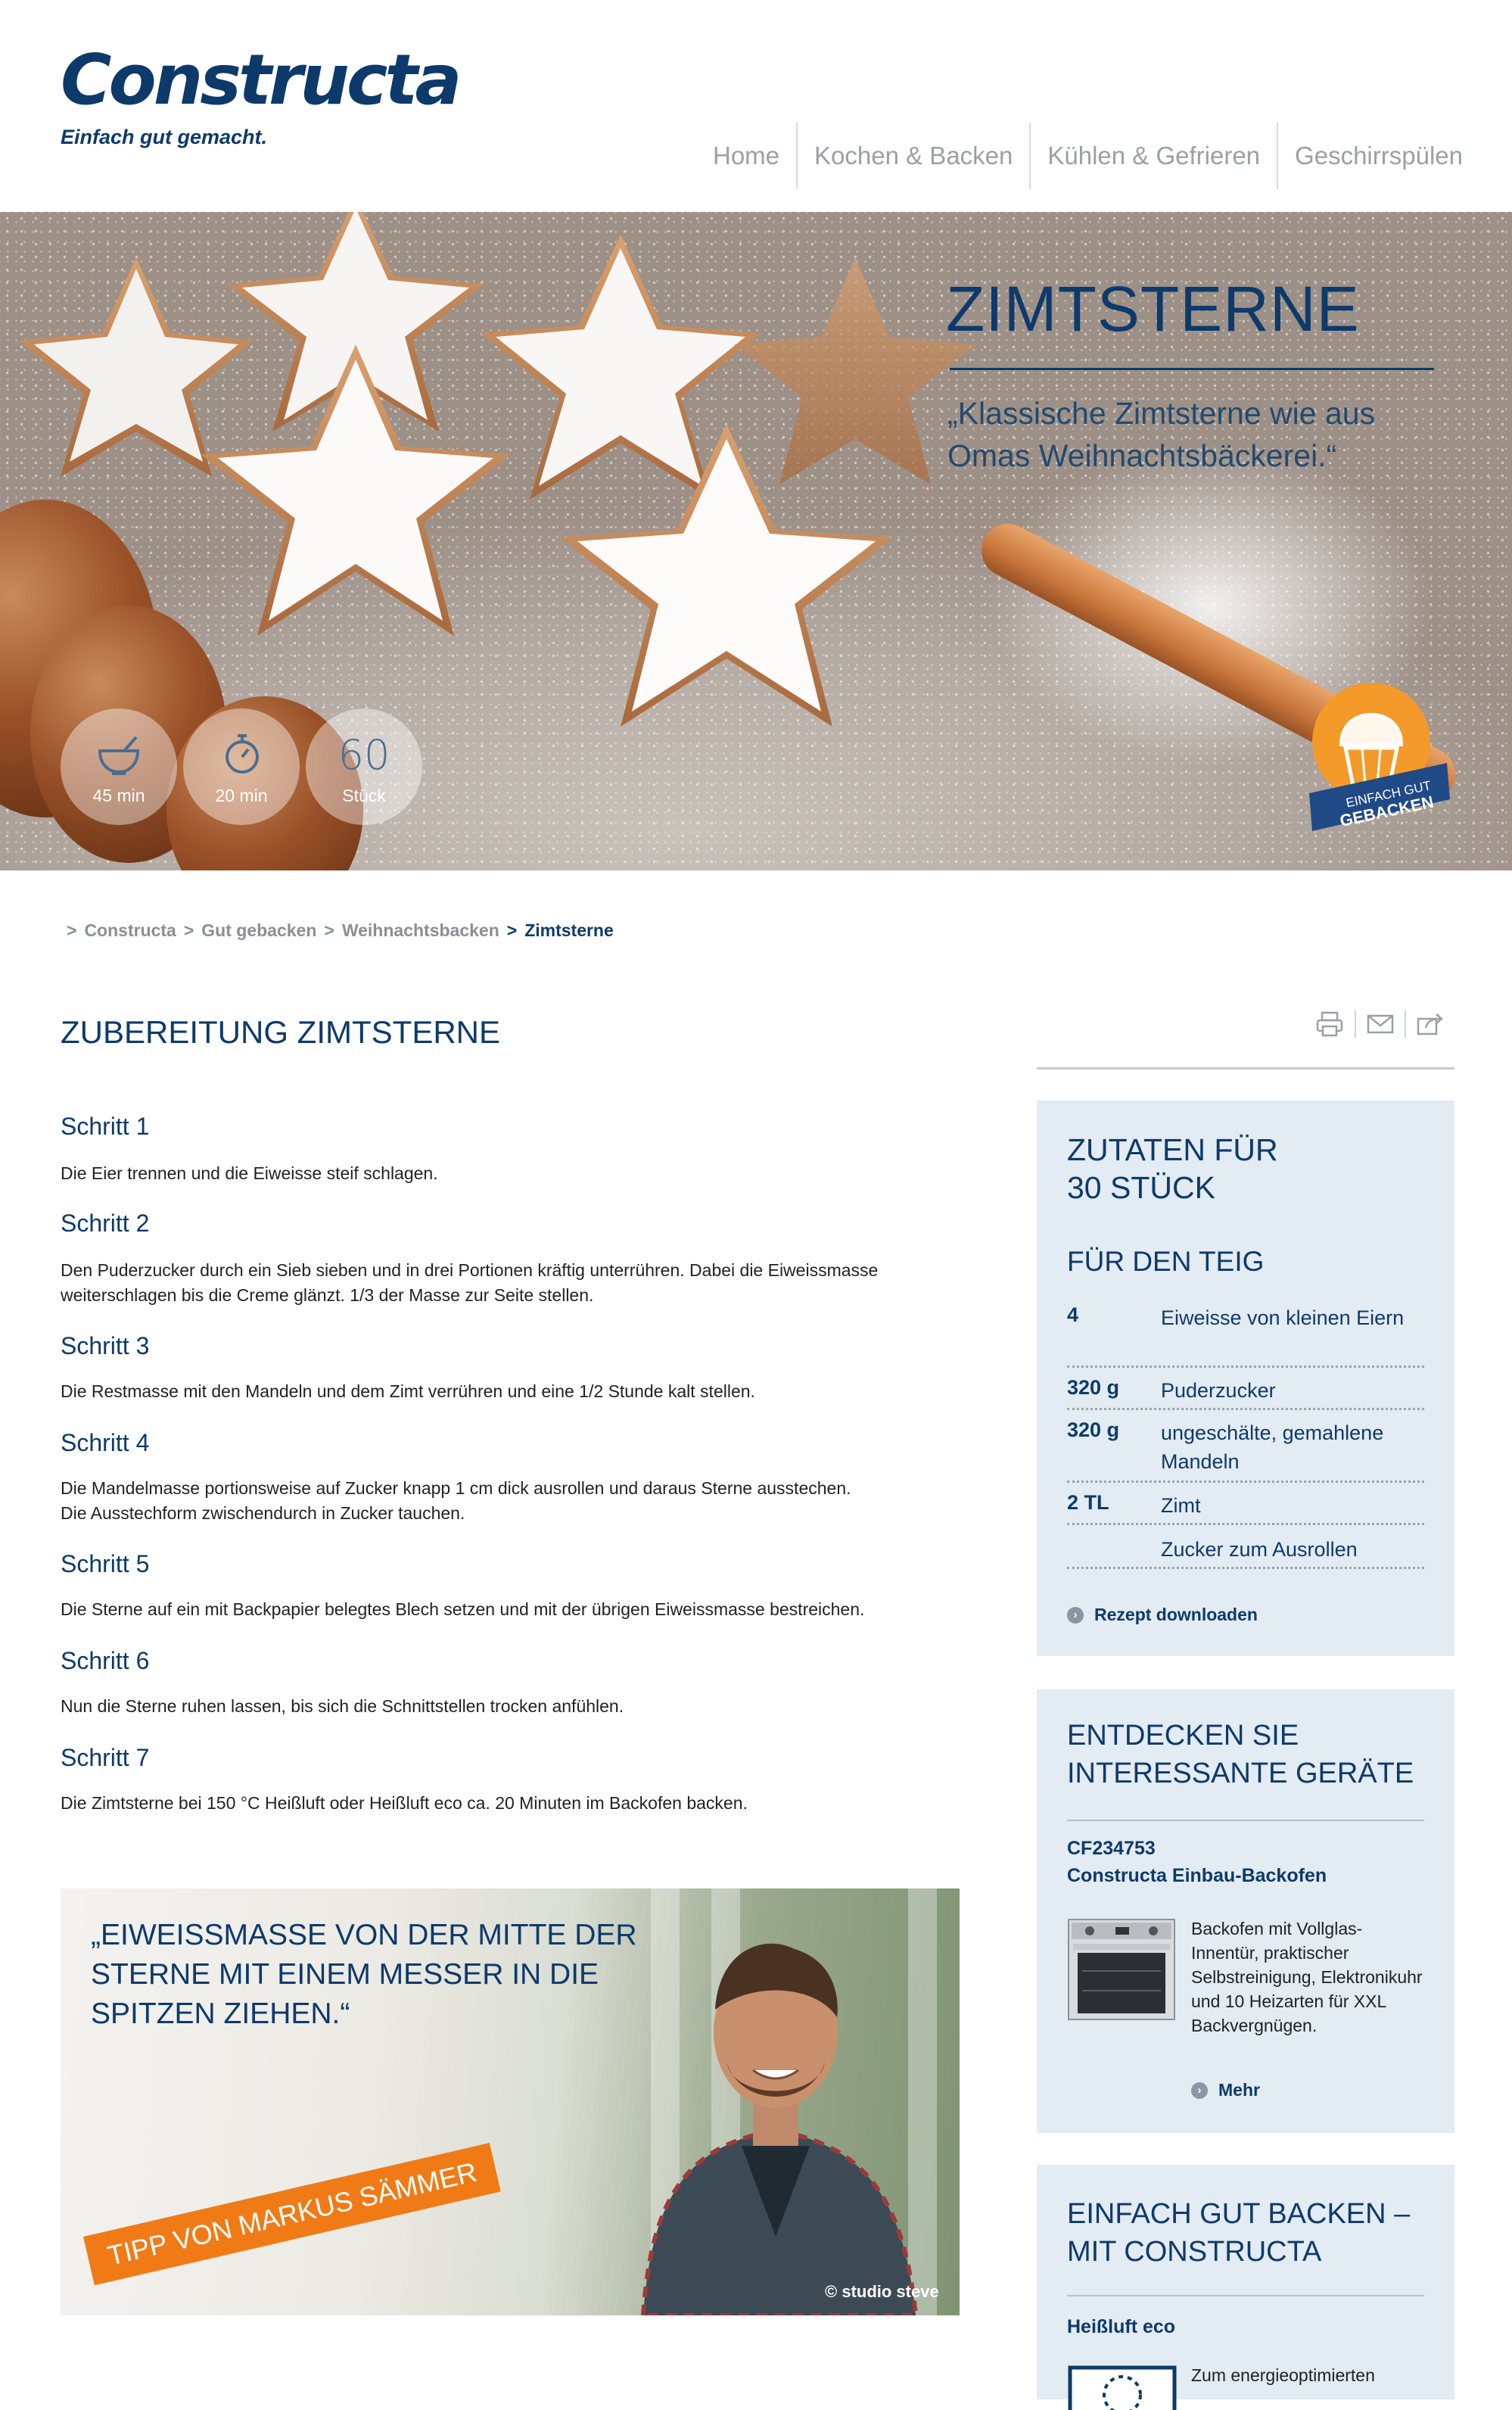  What do you see at coordinates (1246, 1508) in the screenshot?
I see `ingredient-row: 2 TL Zimt` at bounding box center [1246, 1508].